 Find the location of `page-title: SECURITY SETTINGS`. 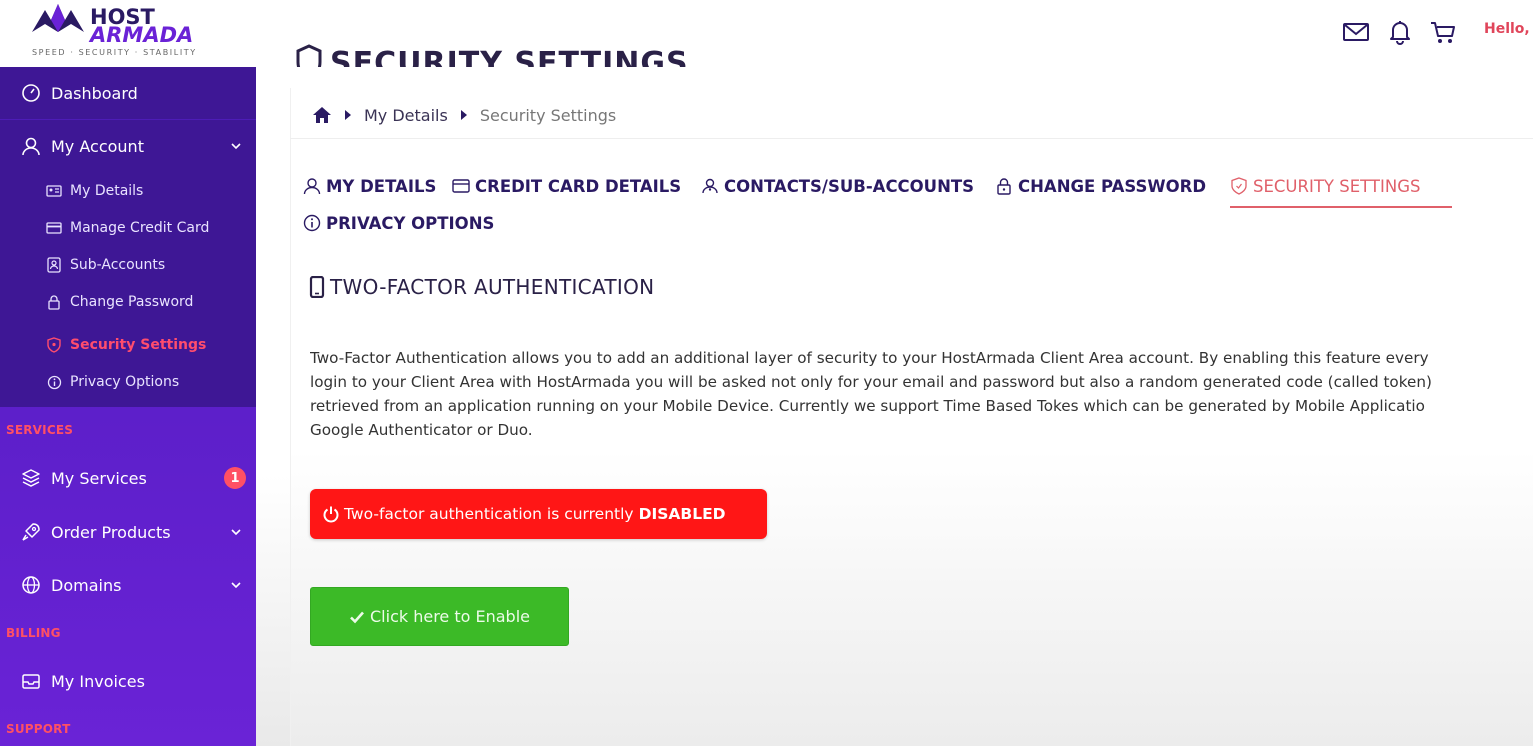

page-title: SECURITY SETTINGS is located at coordinates (509, 56).